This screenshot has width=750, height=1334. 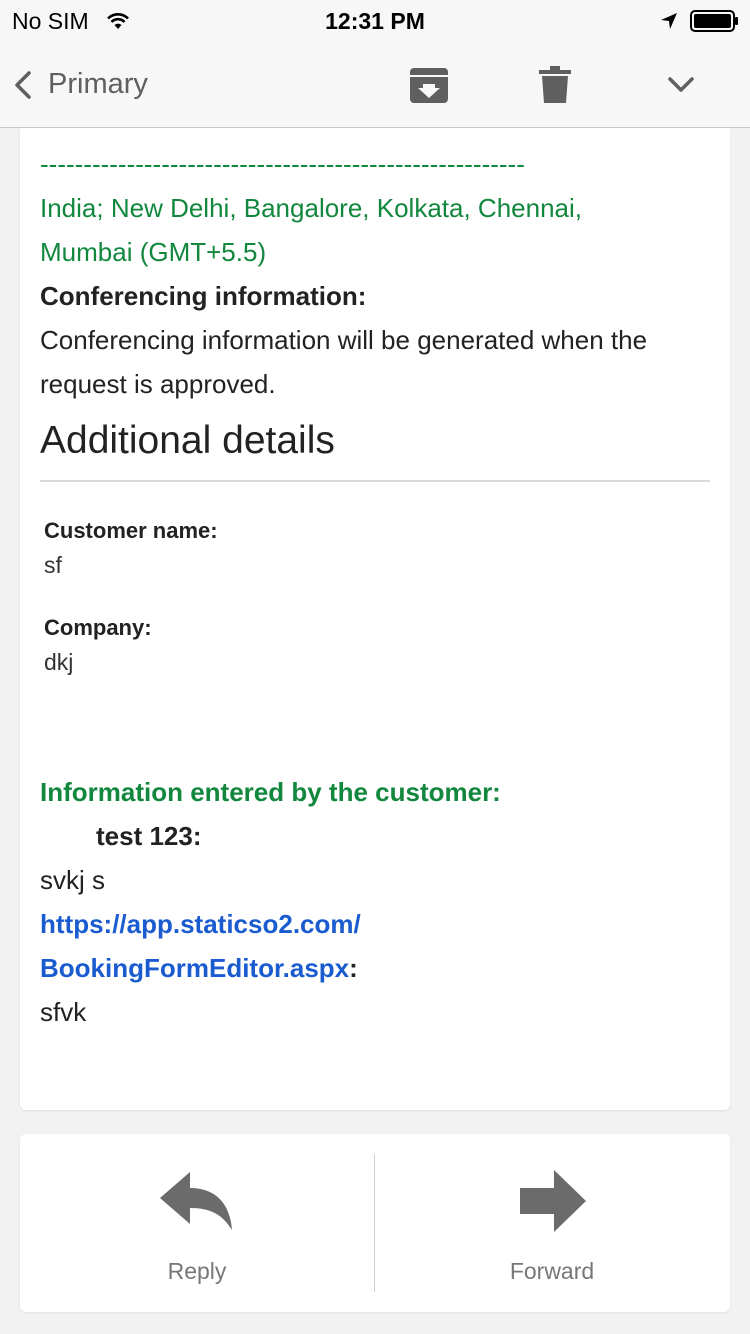 I want to click on back-button-label: Primary, so click(x=98, y=84).